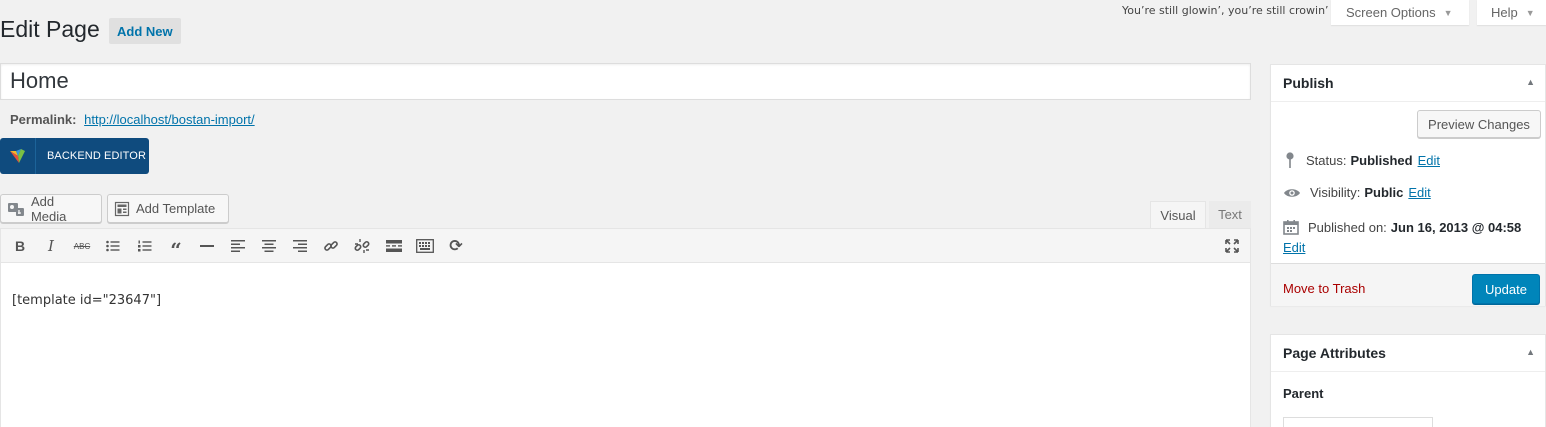 This screenshot has width=1546, height=427. I want to click on backend-editor-label: BACKEND EDITOR, so click(96, 156).